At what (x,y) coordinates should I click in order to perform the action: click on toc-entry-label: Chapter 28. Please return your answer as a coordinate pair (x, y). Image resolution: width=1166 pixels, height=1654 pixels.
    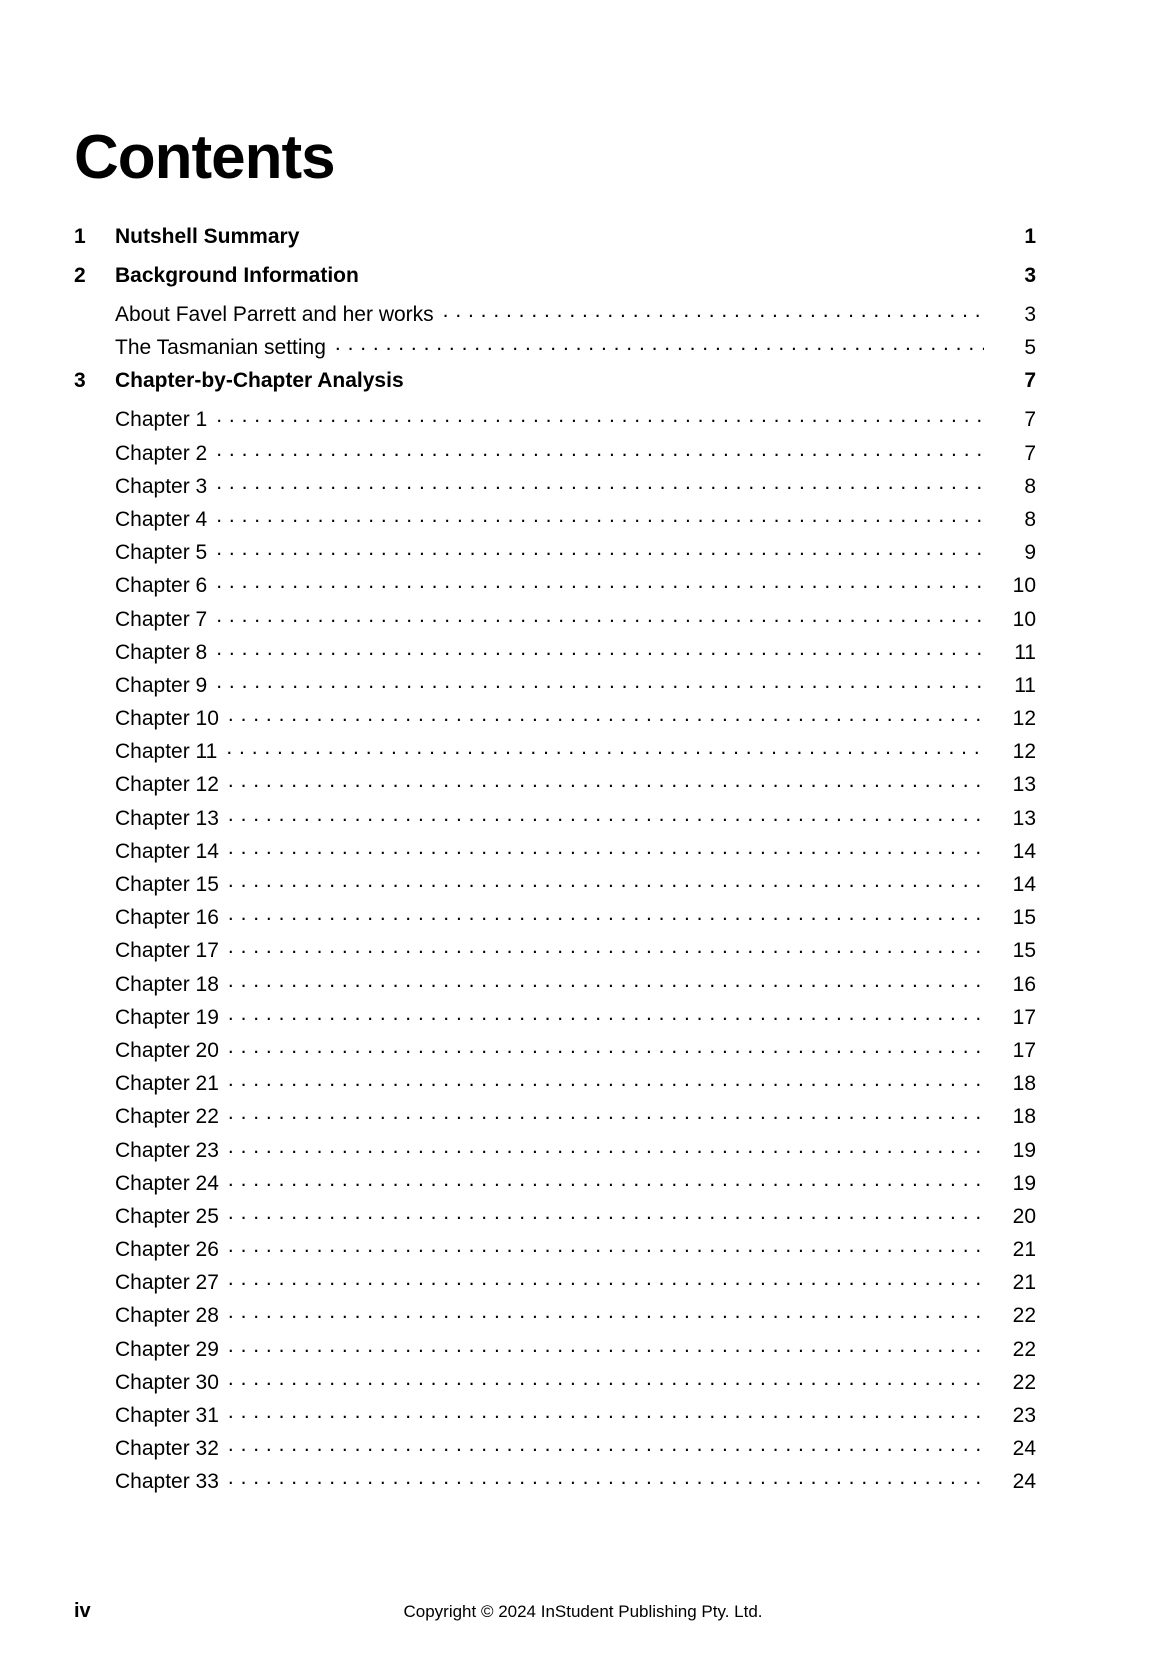
    Looking at the image, I should click on (167, 1316).